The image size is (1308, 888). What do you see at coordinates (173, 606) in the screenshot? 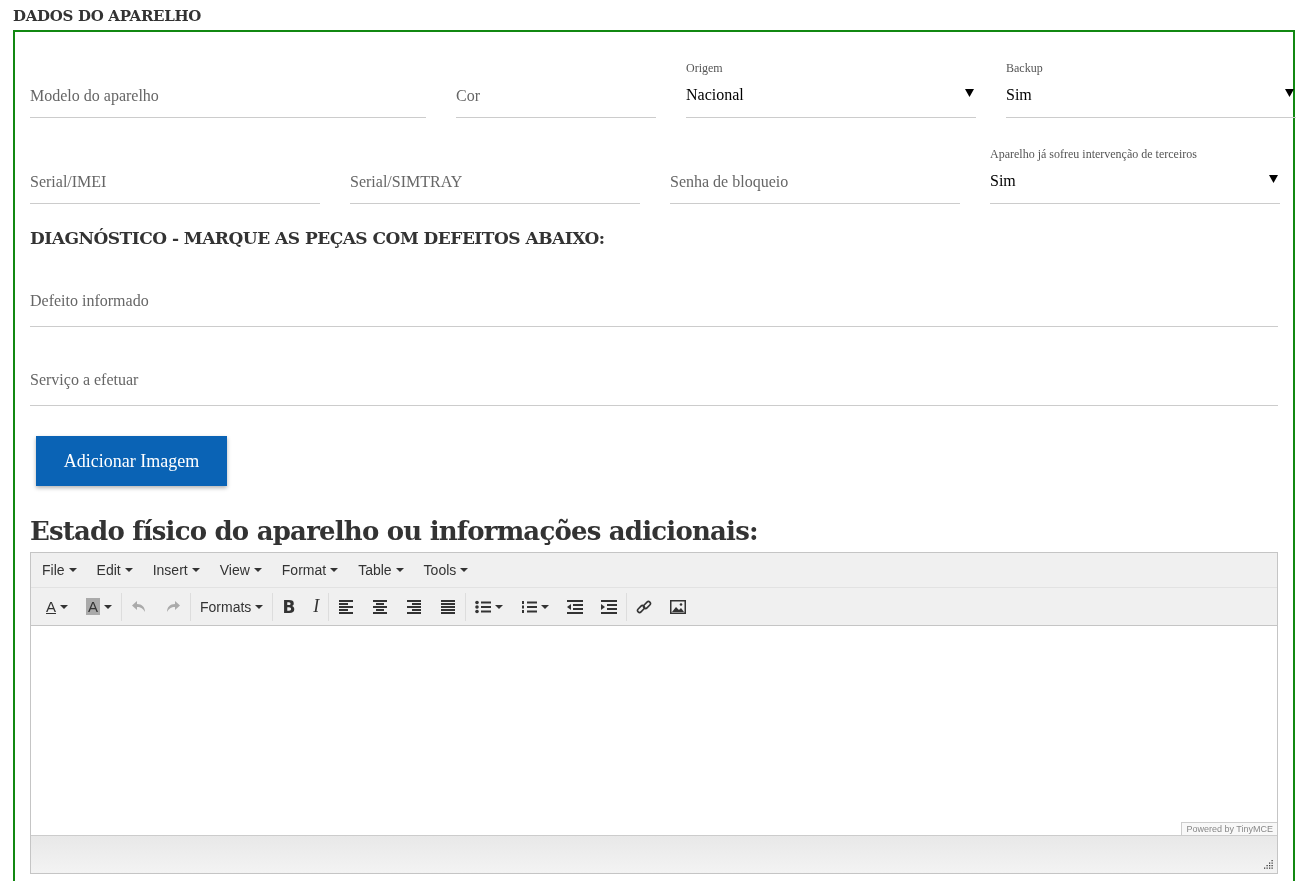
I see `redo-icon` at bounding box center [173, 606].